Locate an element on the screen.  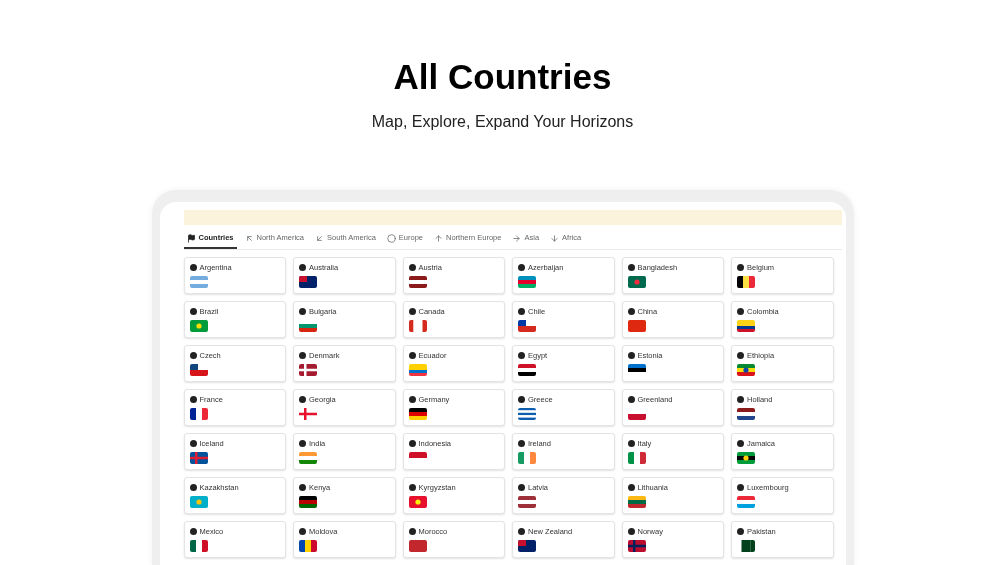
circle-icon is located at coordinates (391, 238).